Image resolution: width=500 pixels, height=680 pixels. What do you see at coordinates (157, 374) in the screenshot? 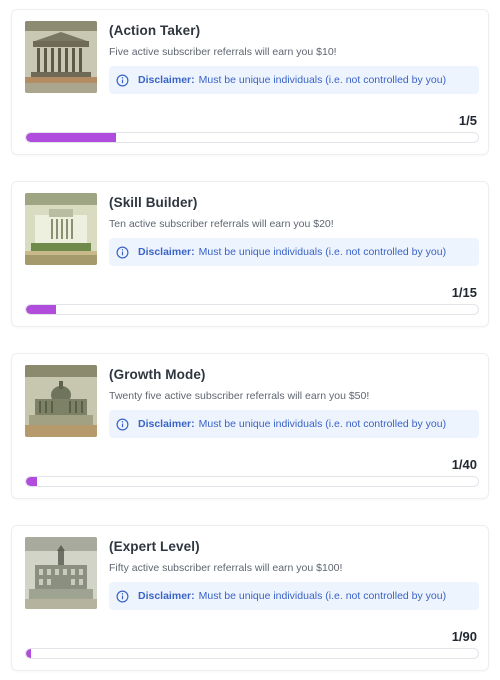
I see `reward-title: (Growth Mode)` at bounding box center [157, 374].